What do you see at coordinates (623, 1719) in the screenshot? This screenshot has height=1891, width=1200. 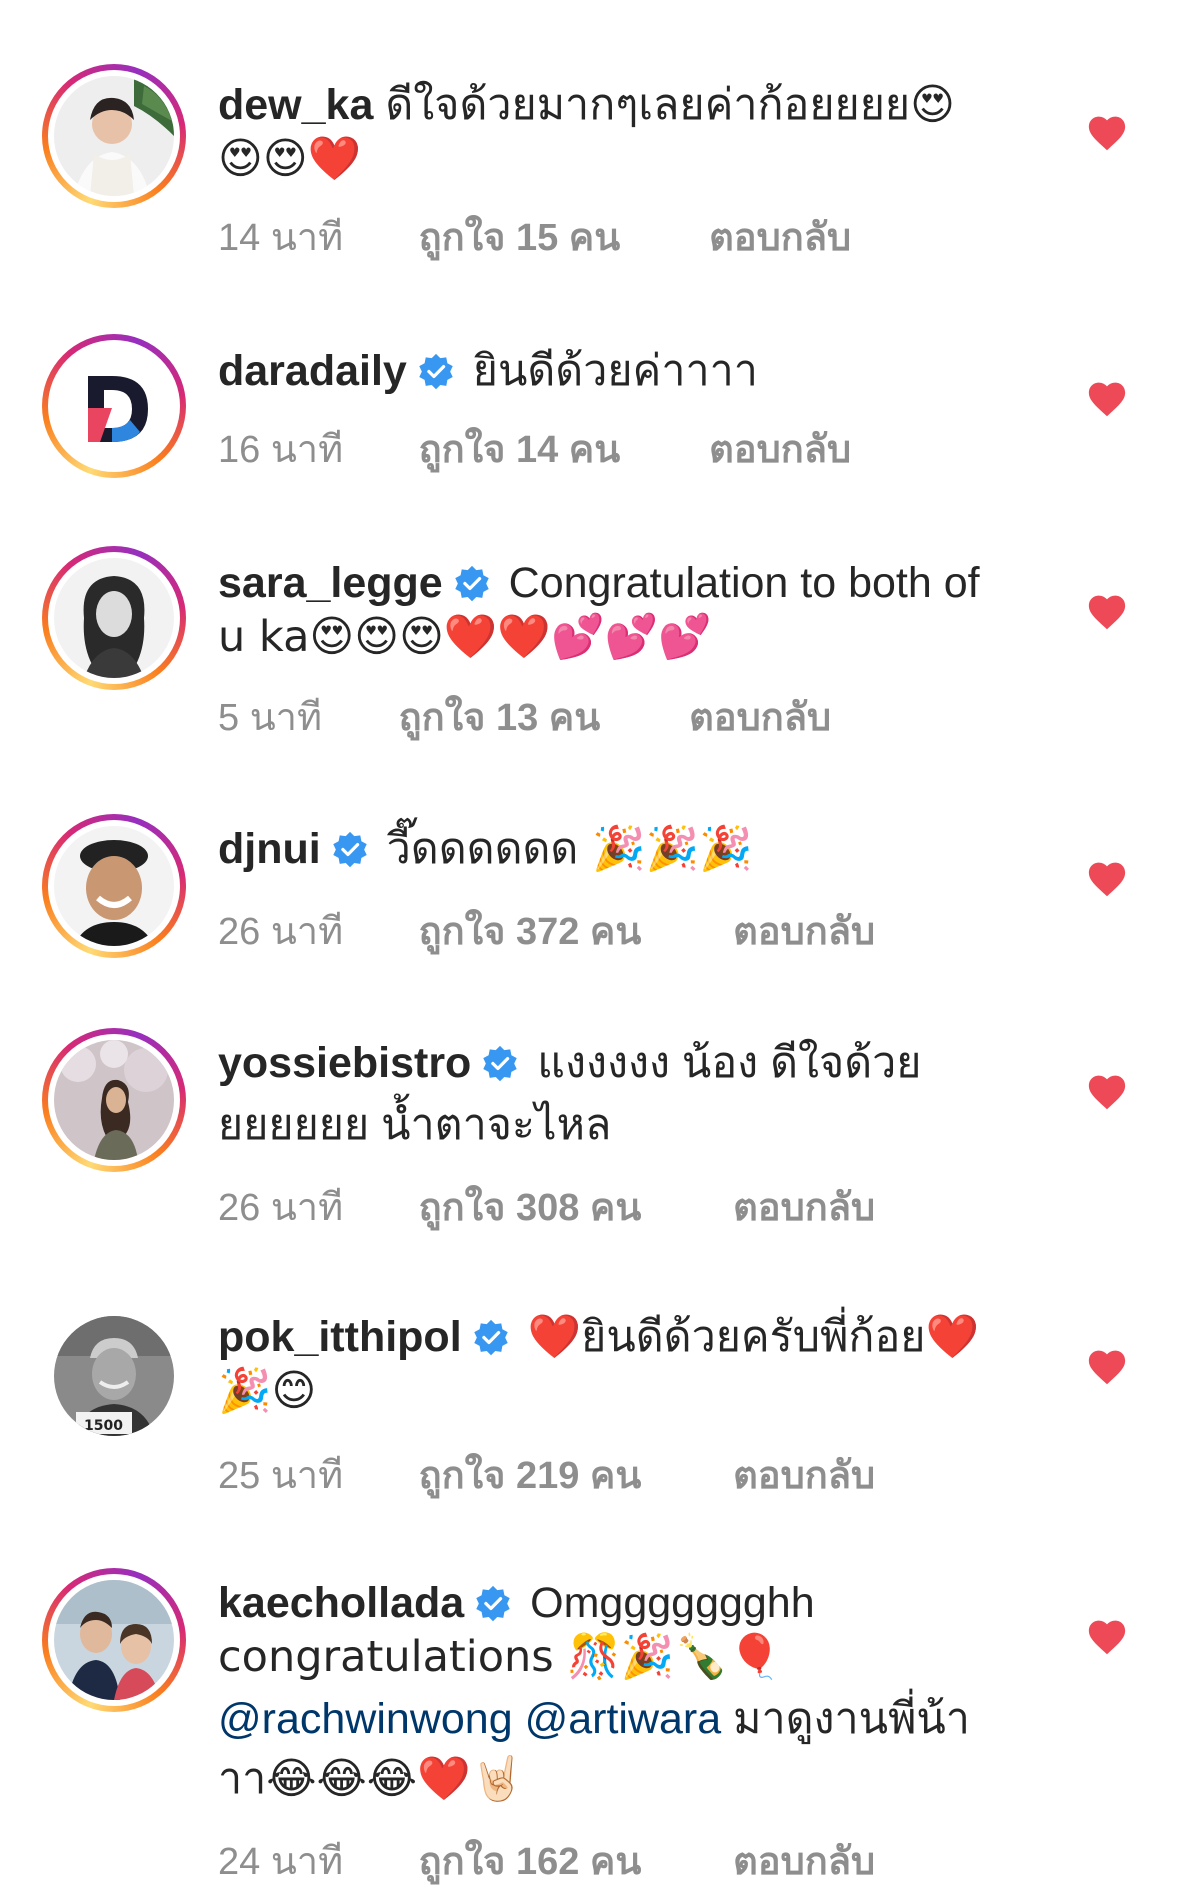 I see `mention-link: @artiwara` at bounding box center [623, 1719].